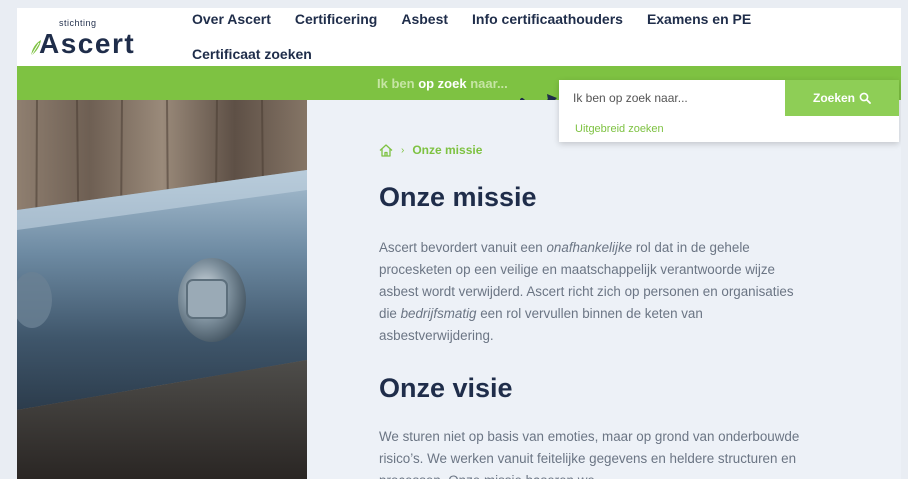  What do you see at coordinates (865, 98) in the screenshot?
I see `search-icon` at bounding box center [865, 98].